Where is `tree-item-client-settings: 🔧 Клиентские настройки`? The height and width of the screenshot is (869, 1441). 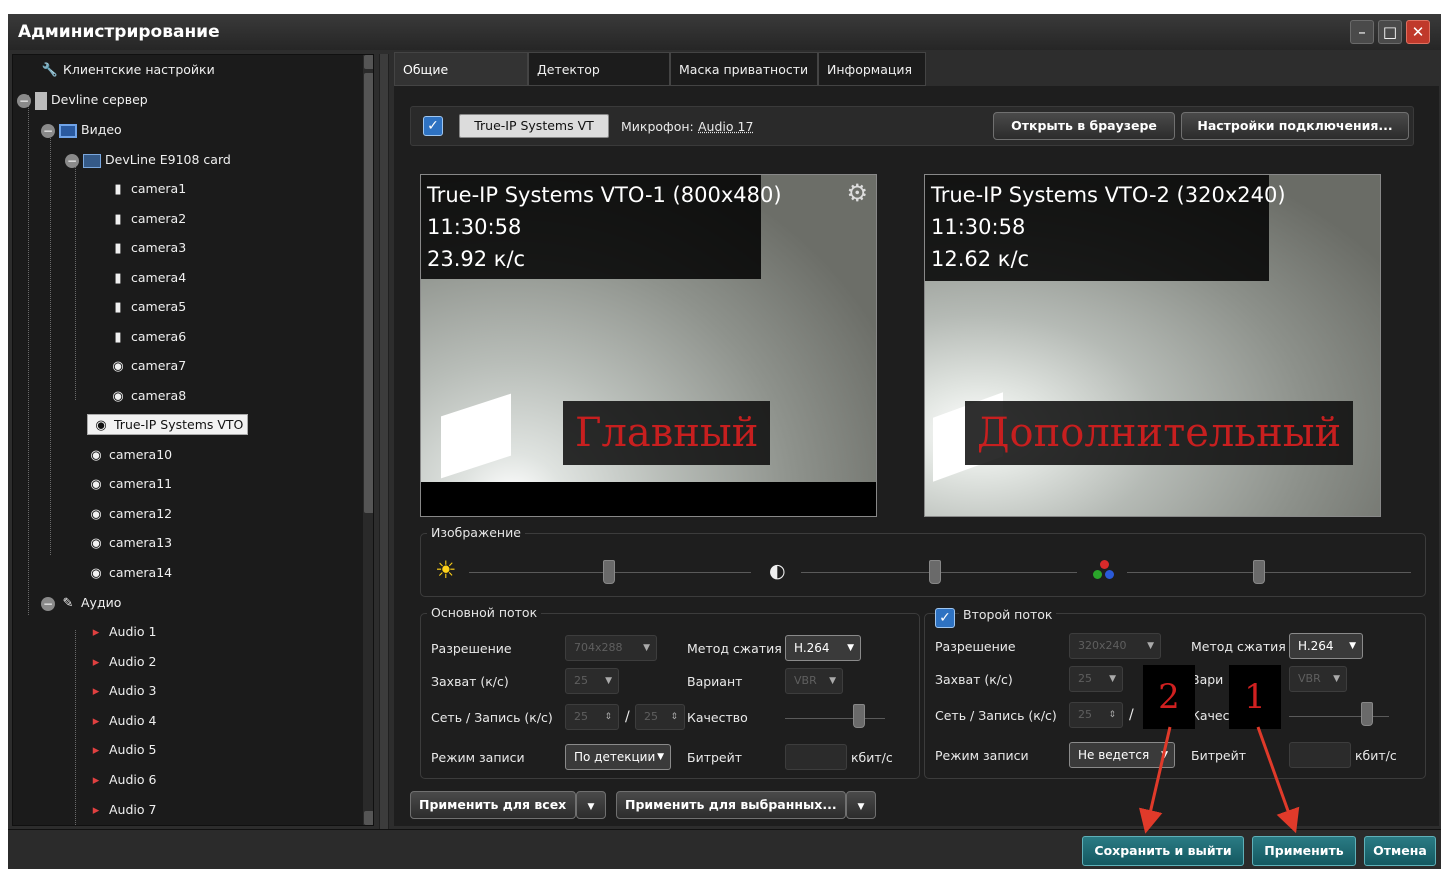
tree-item-client-settings: 🔧 Клиентские настройки is located at coordinates (128, 70).